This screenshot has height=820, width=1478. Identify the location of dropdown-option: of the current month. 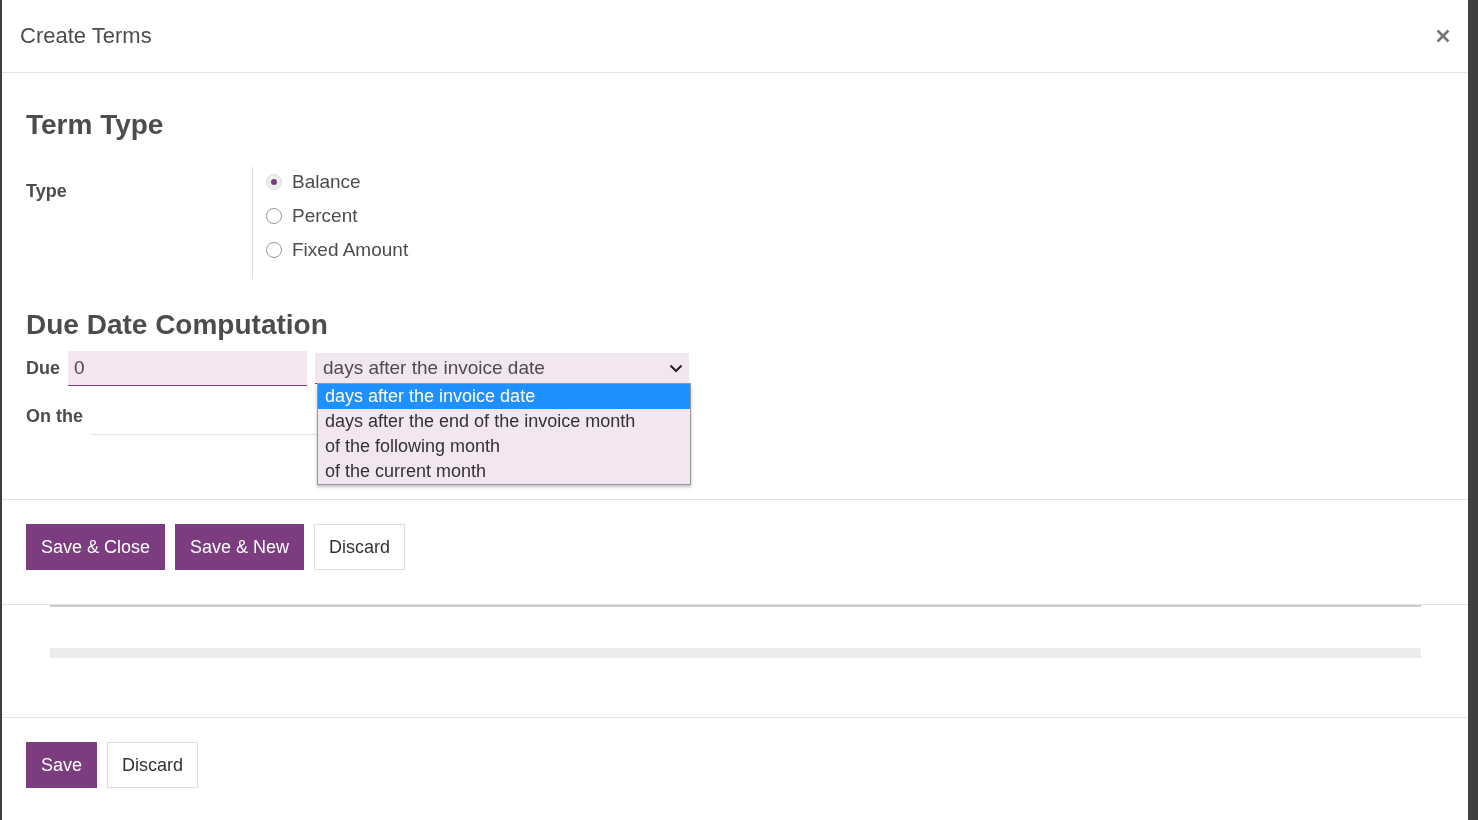
(504, 471).